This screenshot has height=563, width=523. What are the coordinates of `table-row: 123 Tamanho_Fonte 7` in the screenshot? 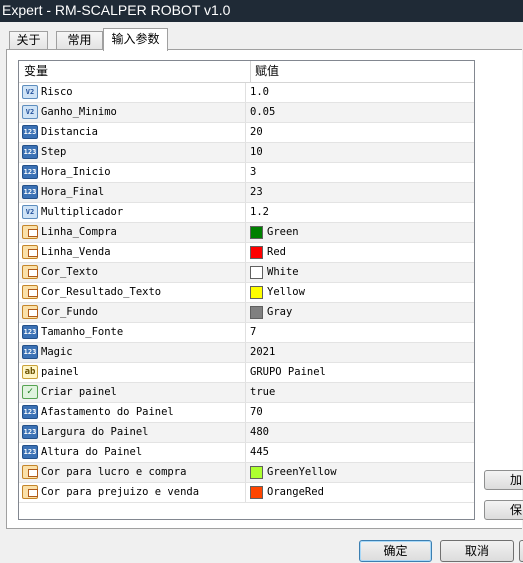 It's located at (246, 333).